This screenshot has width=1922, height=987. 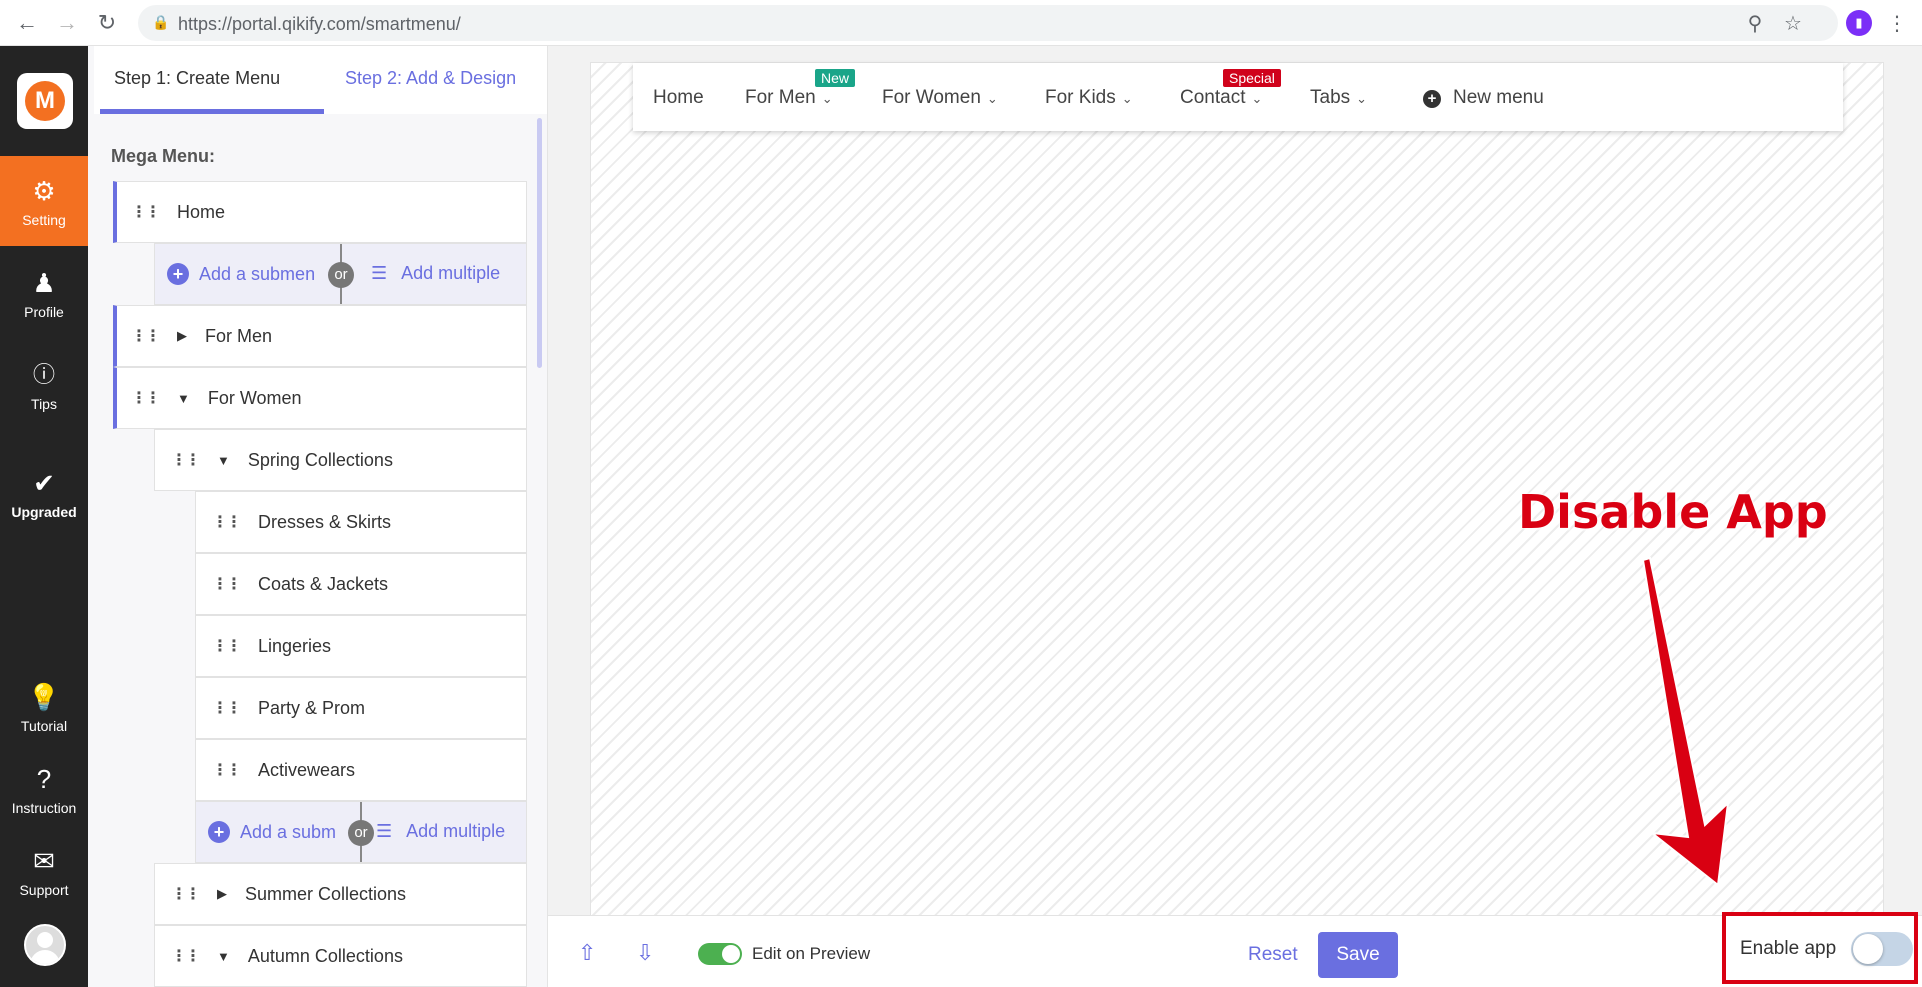 I want to click on menu-item-home: ⋮⋮ Home, so click(x=320, y=212).